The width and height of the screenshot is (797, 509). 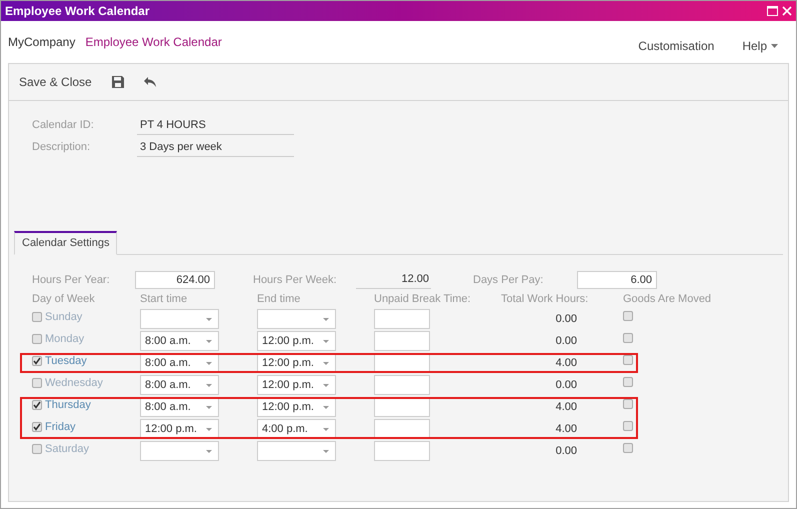 What do you see at coordinates (544, 299) in the screenshot?
I see `column-header: Total Work Hours:` at bounding box center [544, 299].